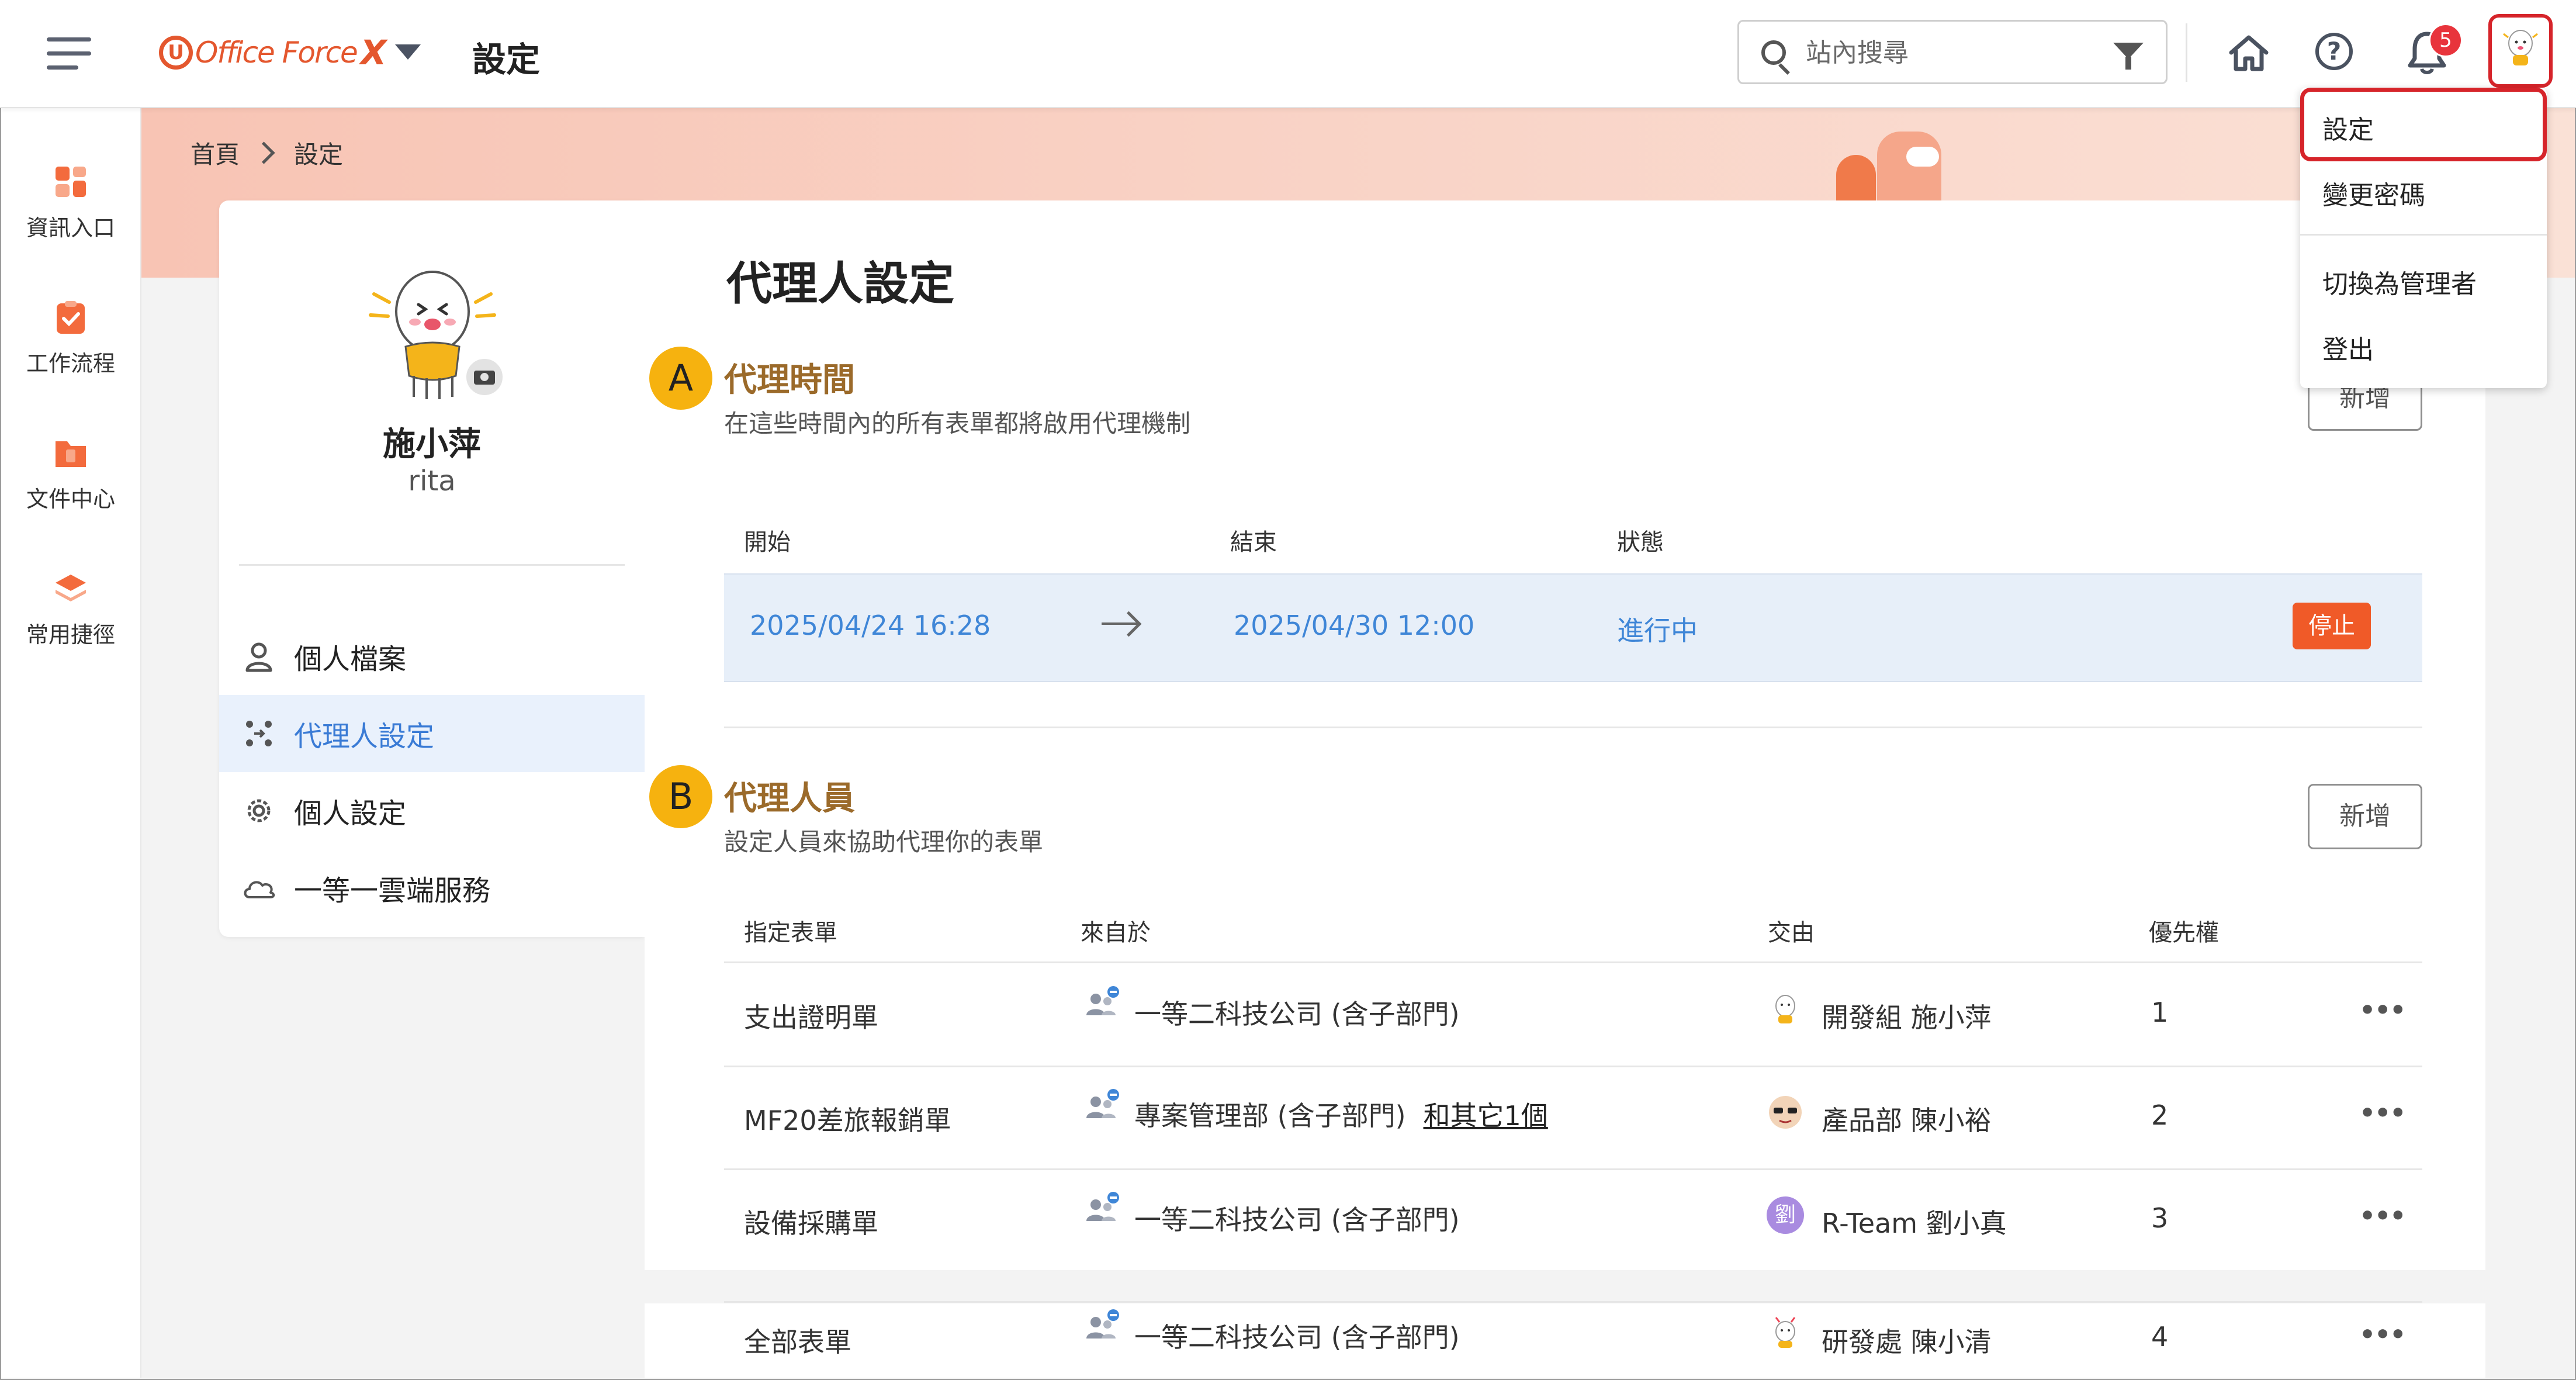 The width and height of the screenshot is (2576, 1380). What do you see at coordinates (2160, 1218) in the screenshot?
I see `cell-priority: 3` at bounding box center [2160, 1218].